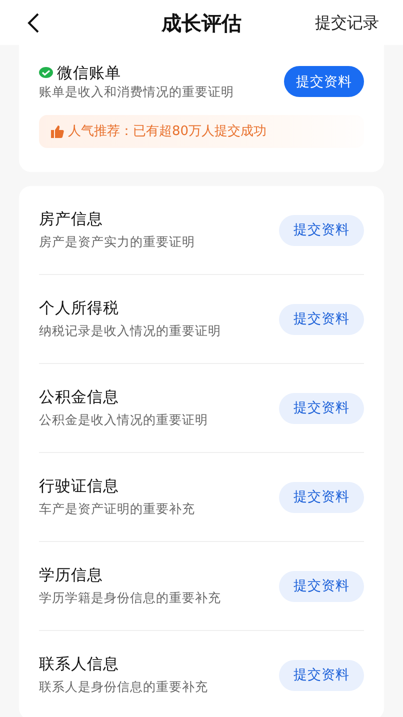 This screenshot has height=717, width=403. What do you see at coordinates (167, 131) in the screenshot?
I see `notice-text: 人气推荐：已有超80万人提交成功` at bounding box center [167, 131].